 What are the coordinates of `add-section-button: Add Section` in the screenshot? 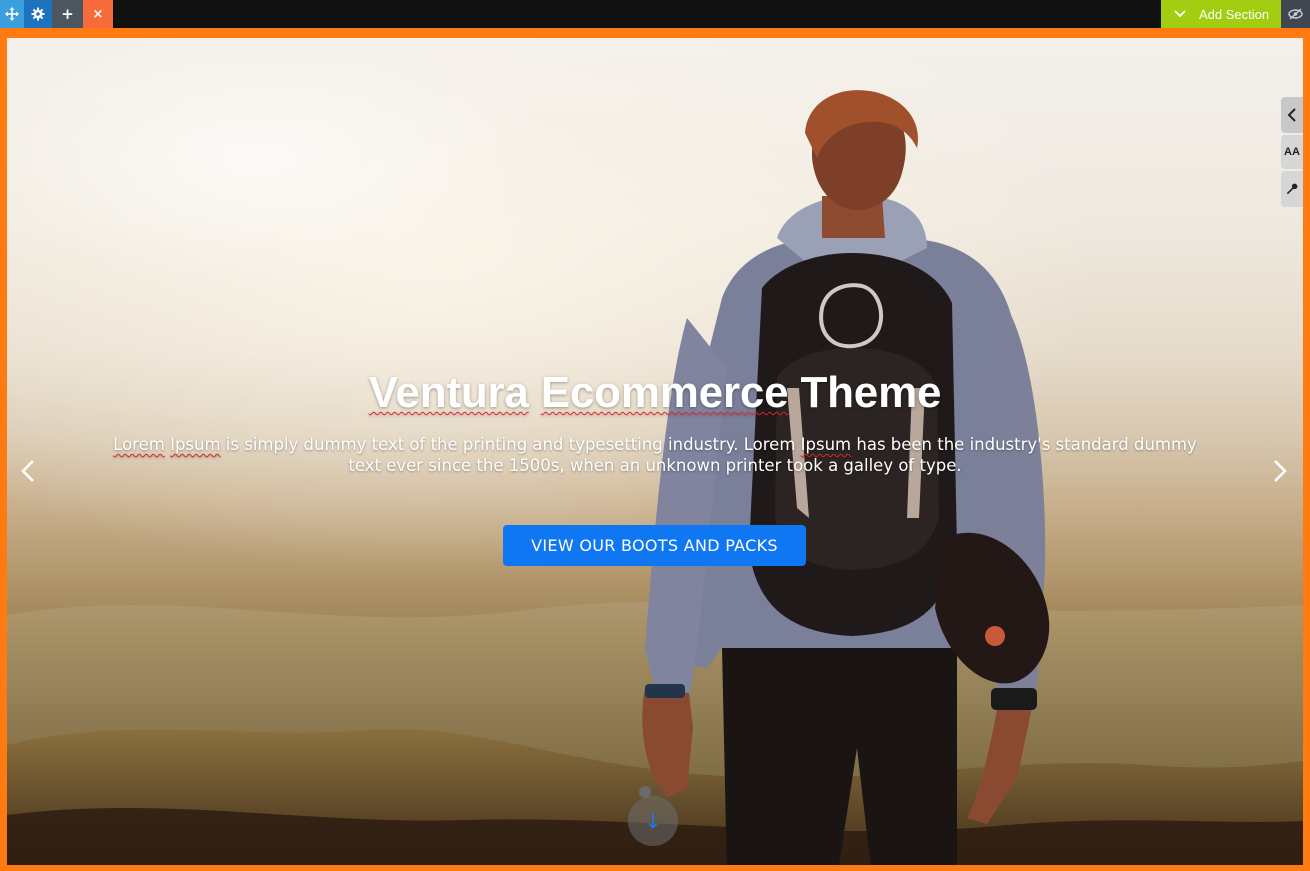 It's located at (1221, 14).